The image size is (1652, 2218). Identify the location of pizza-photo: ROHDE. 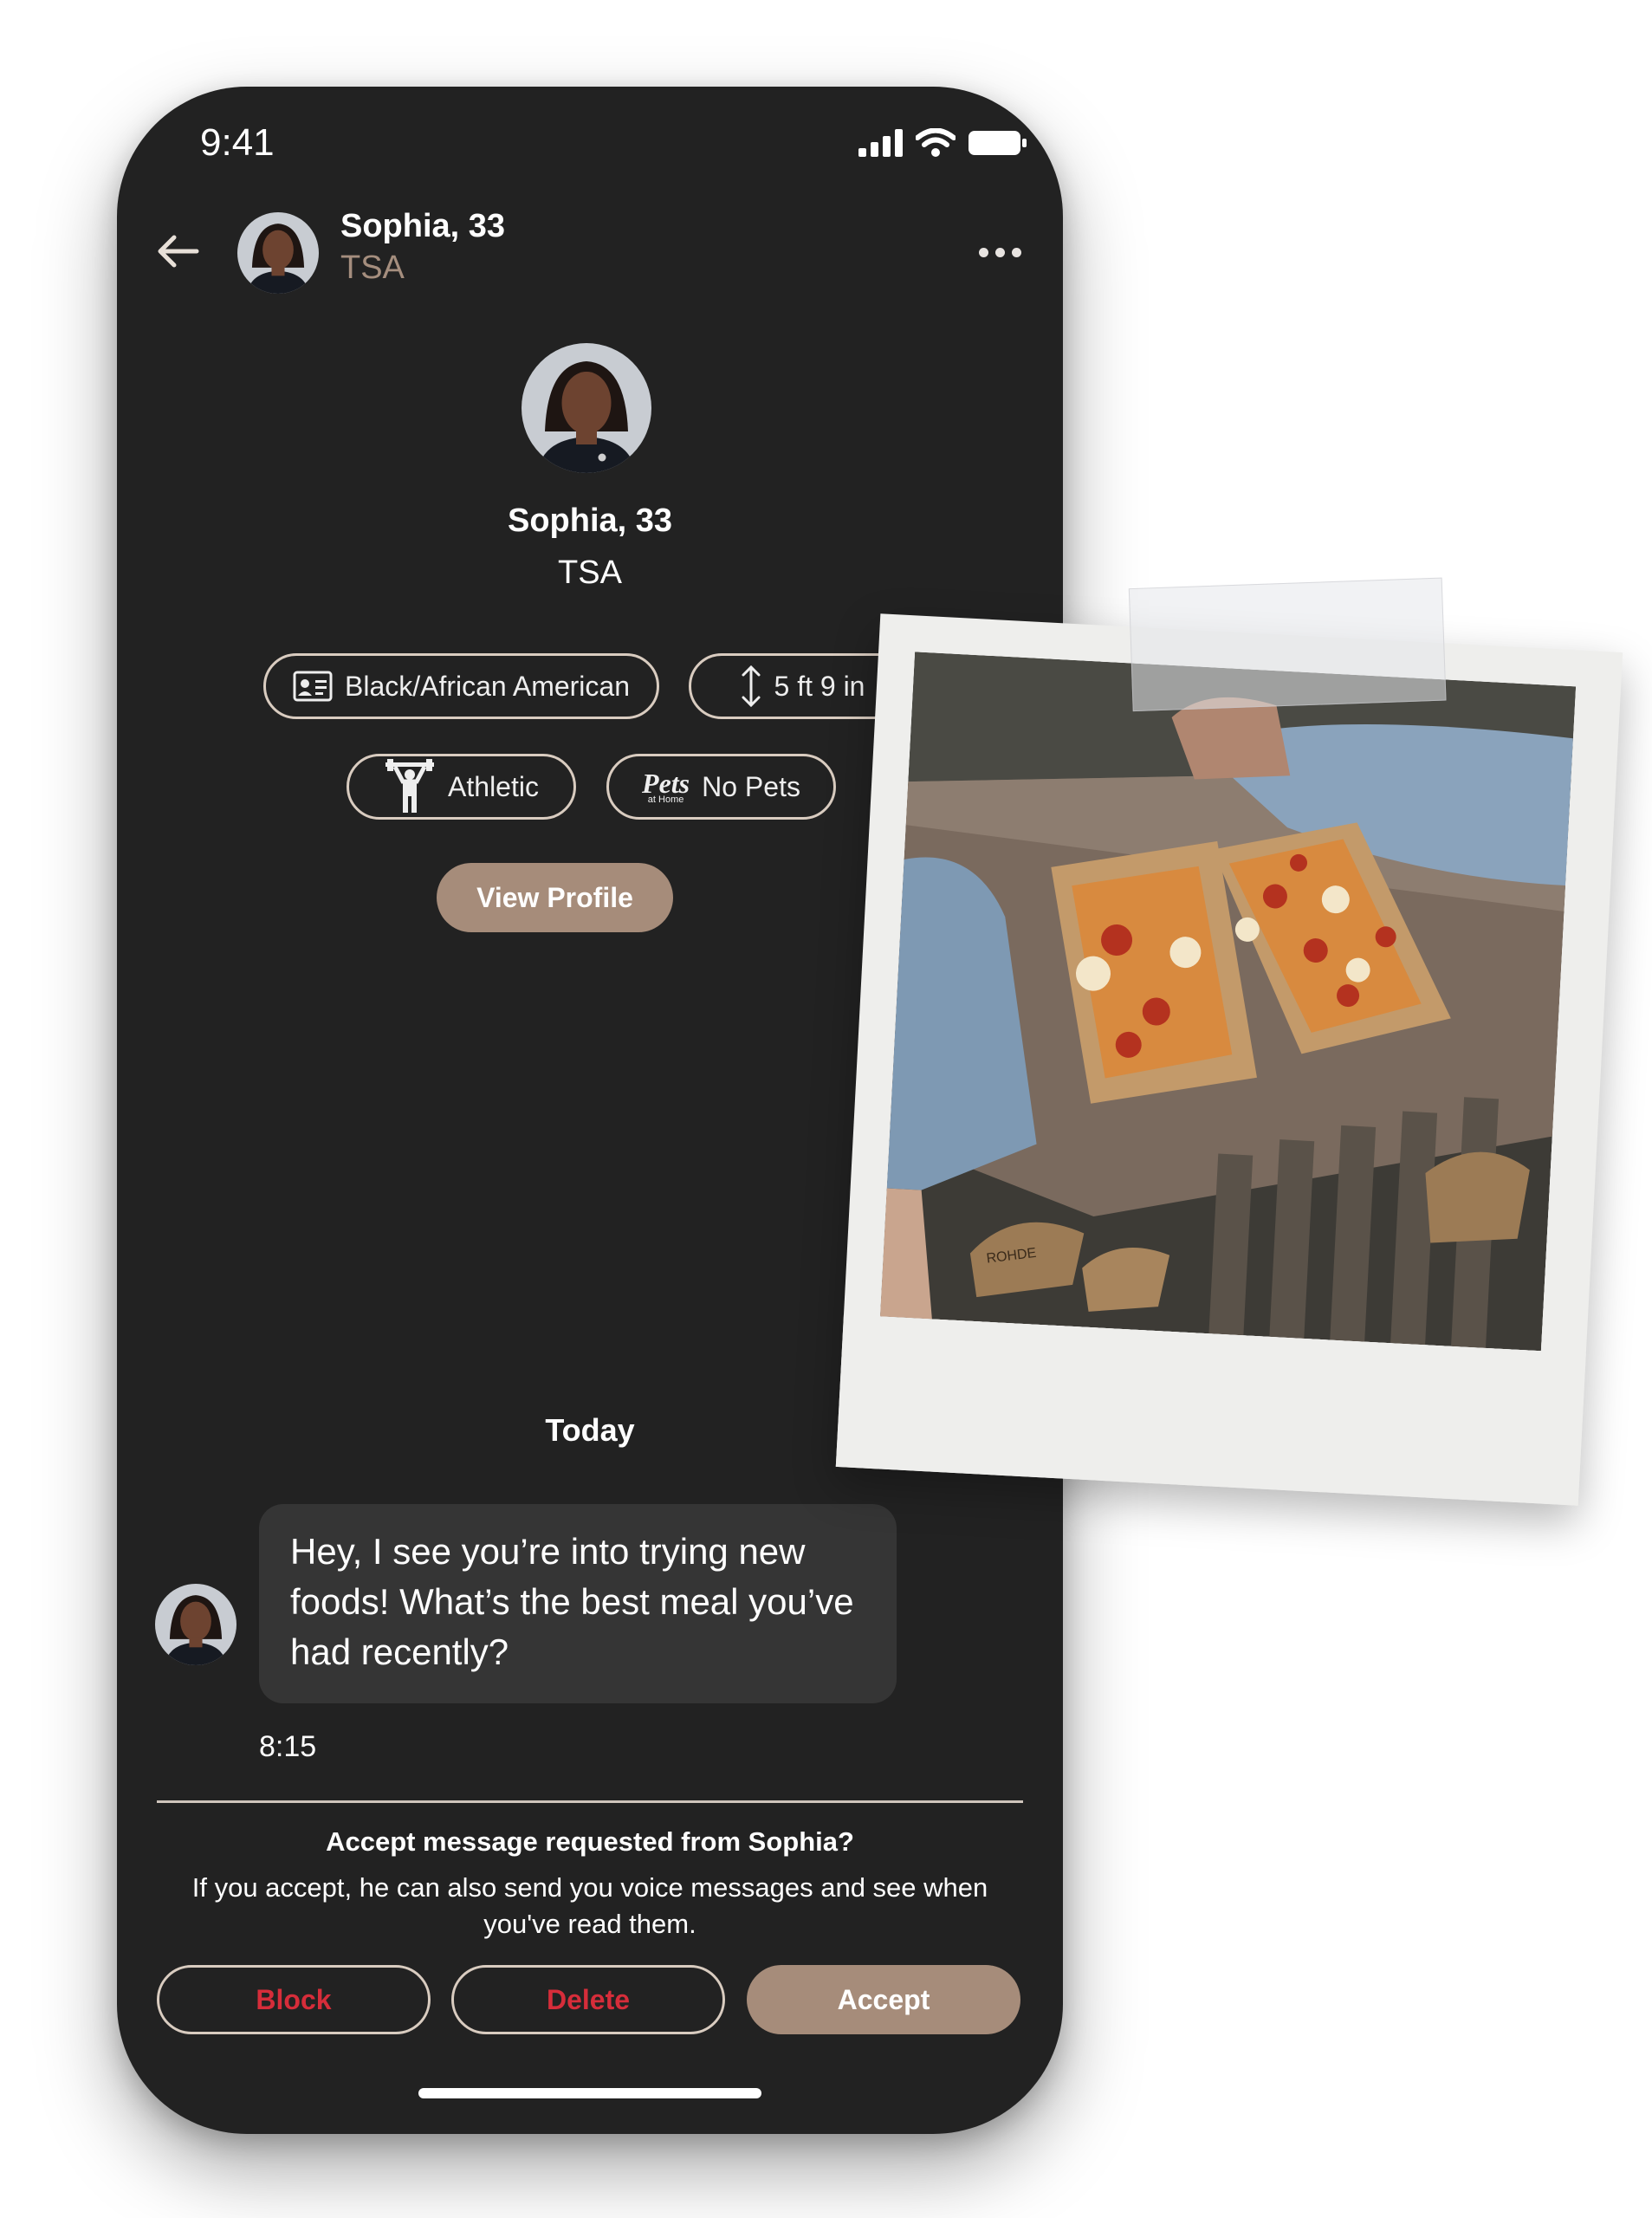
(1228, 1002).